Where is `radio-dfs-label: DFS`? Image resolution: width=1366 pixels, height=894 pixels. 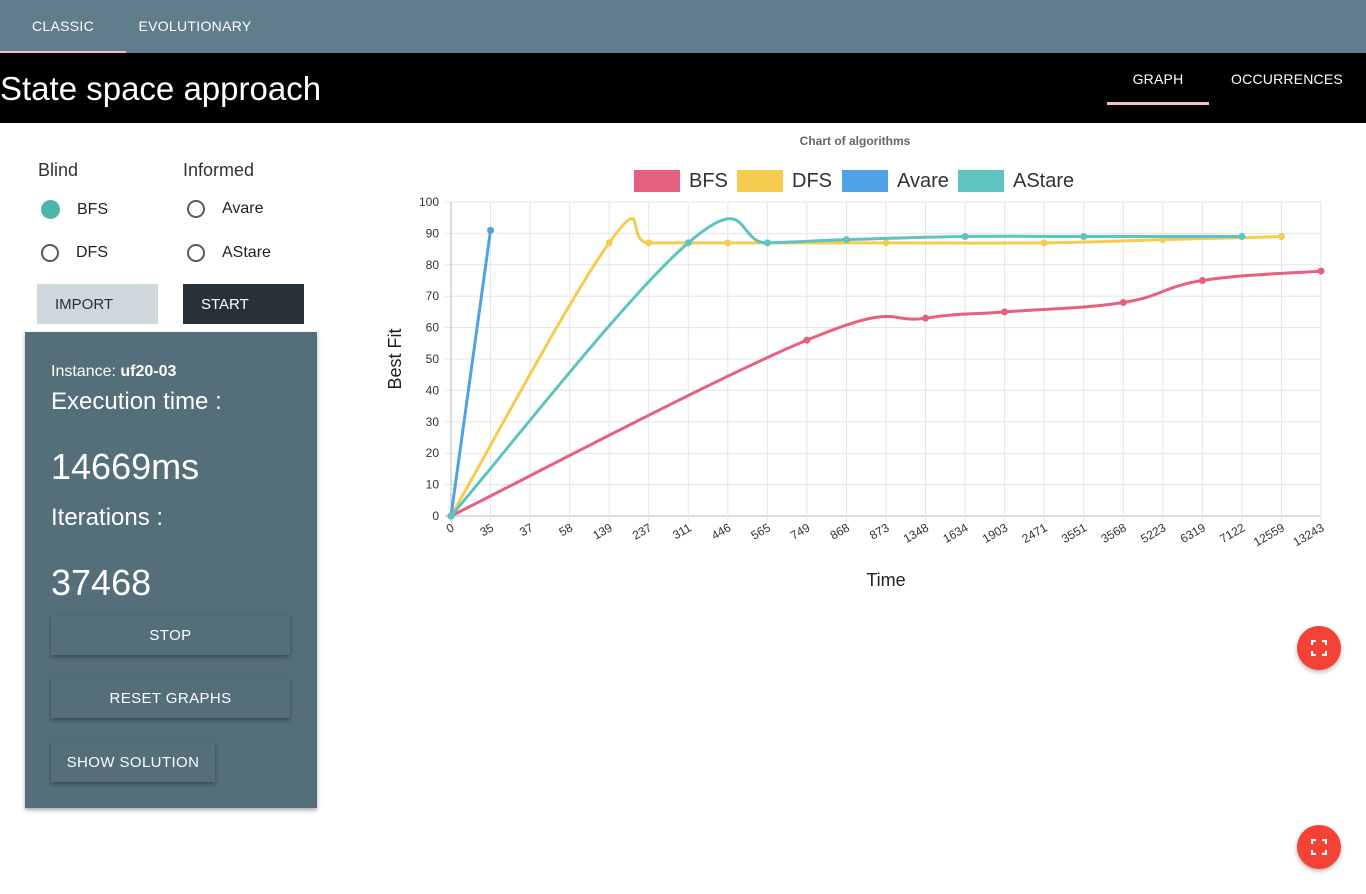 radio-dfs-label: DFS is located at coordinates (92, 252).